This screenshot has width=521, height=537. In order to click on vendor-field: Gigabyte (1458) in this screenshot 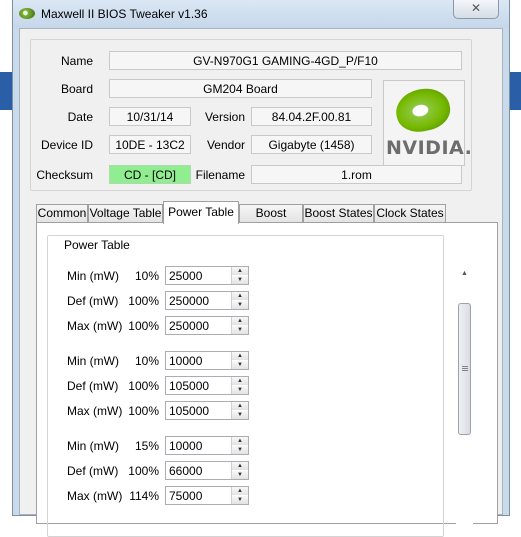, I will do `click(311, 144)`.